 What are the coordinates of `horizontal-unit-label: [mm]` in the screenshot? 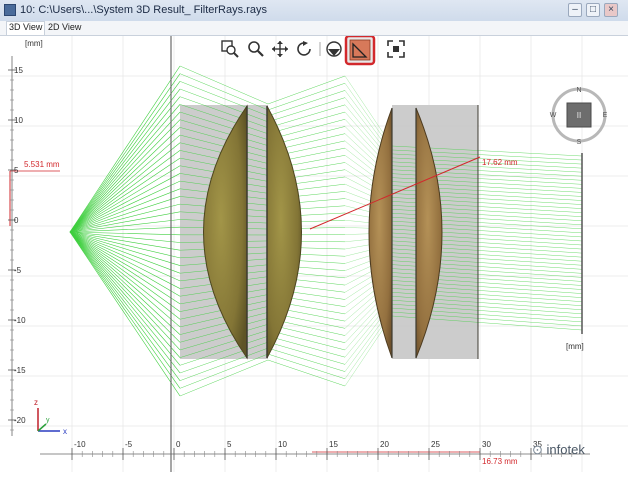 It's located at (575, 346).